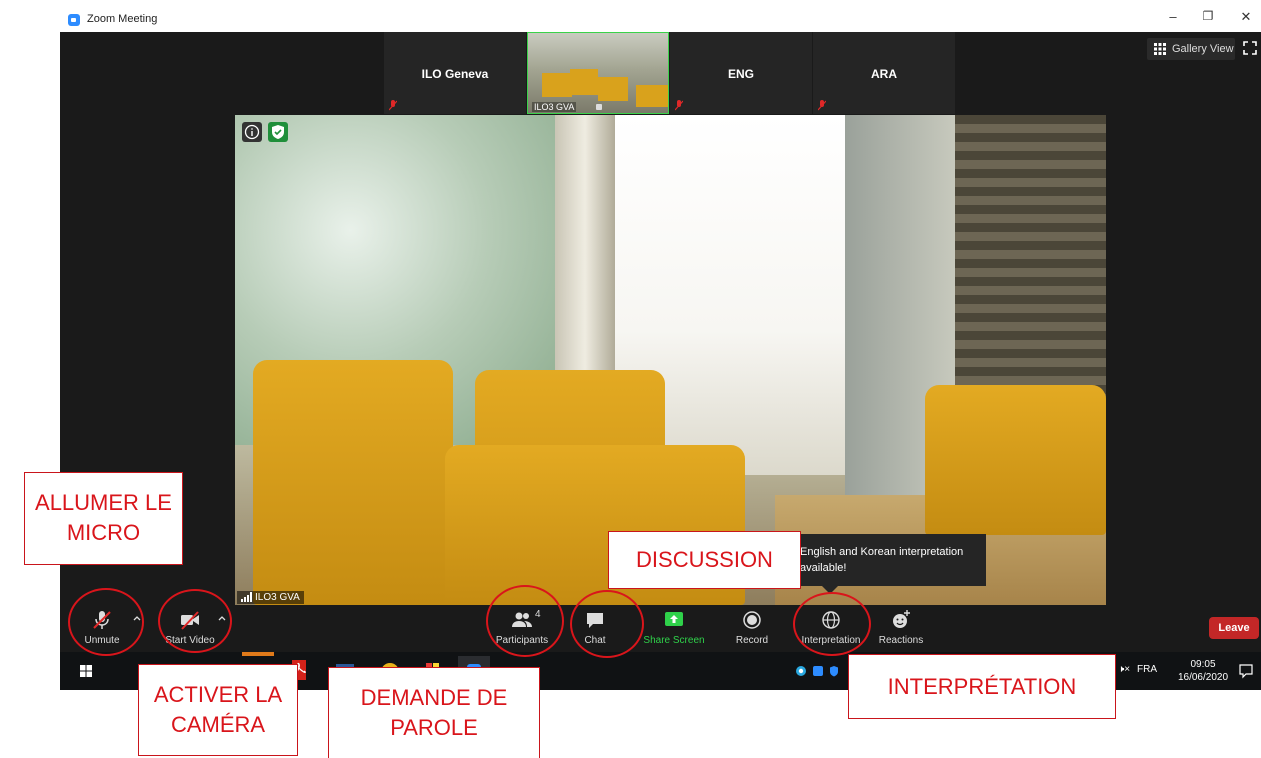  Describe the element at coordinates (1246, 17) in the screenshot. I see `close-button: ✕` at that location.